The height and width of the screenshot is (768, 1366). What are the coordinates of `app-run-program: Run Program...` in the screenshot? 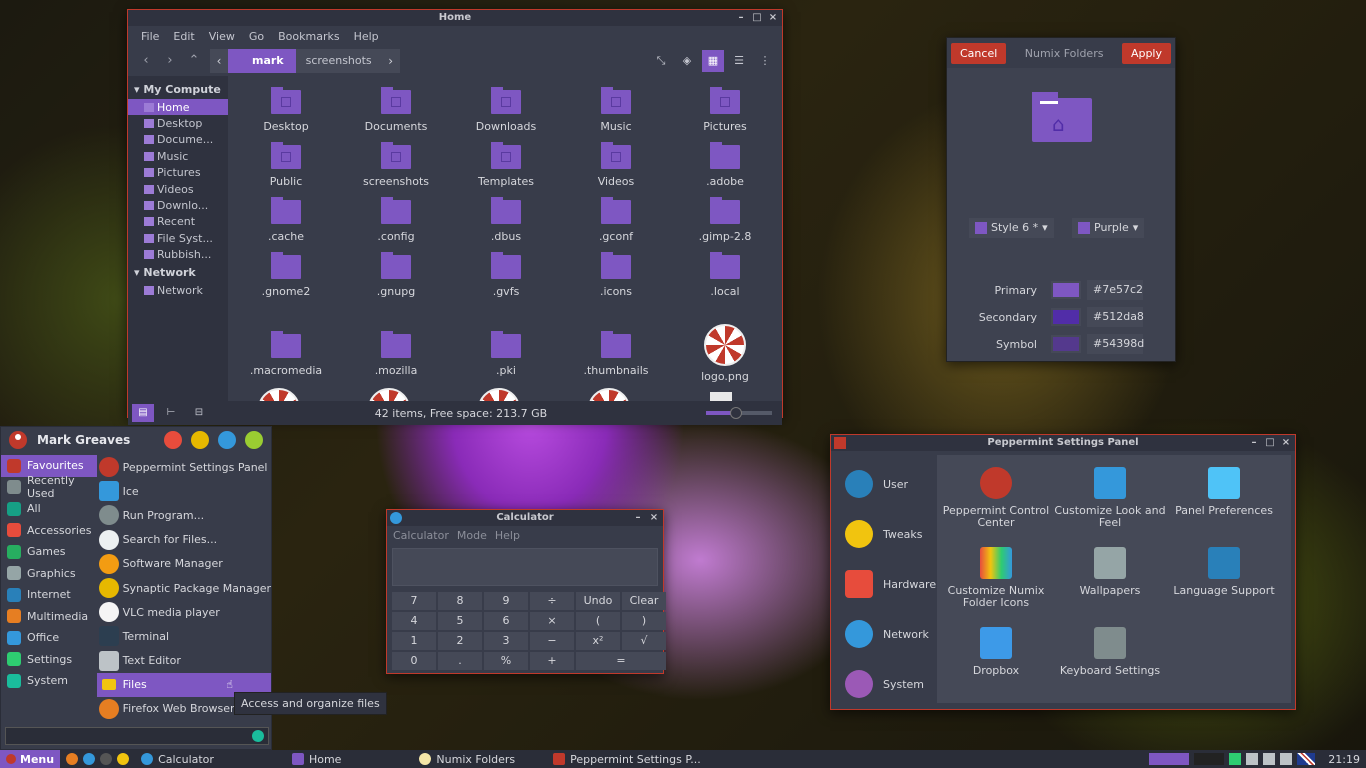 It's located at (184, 515).